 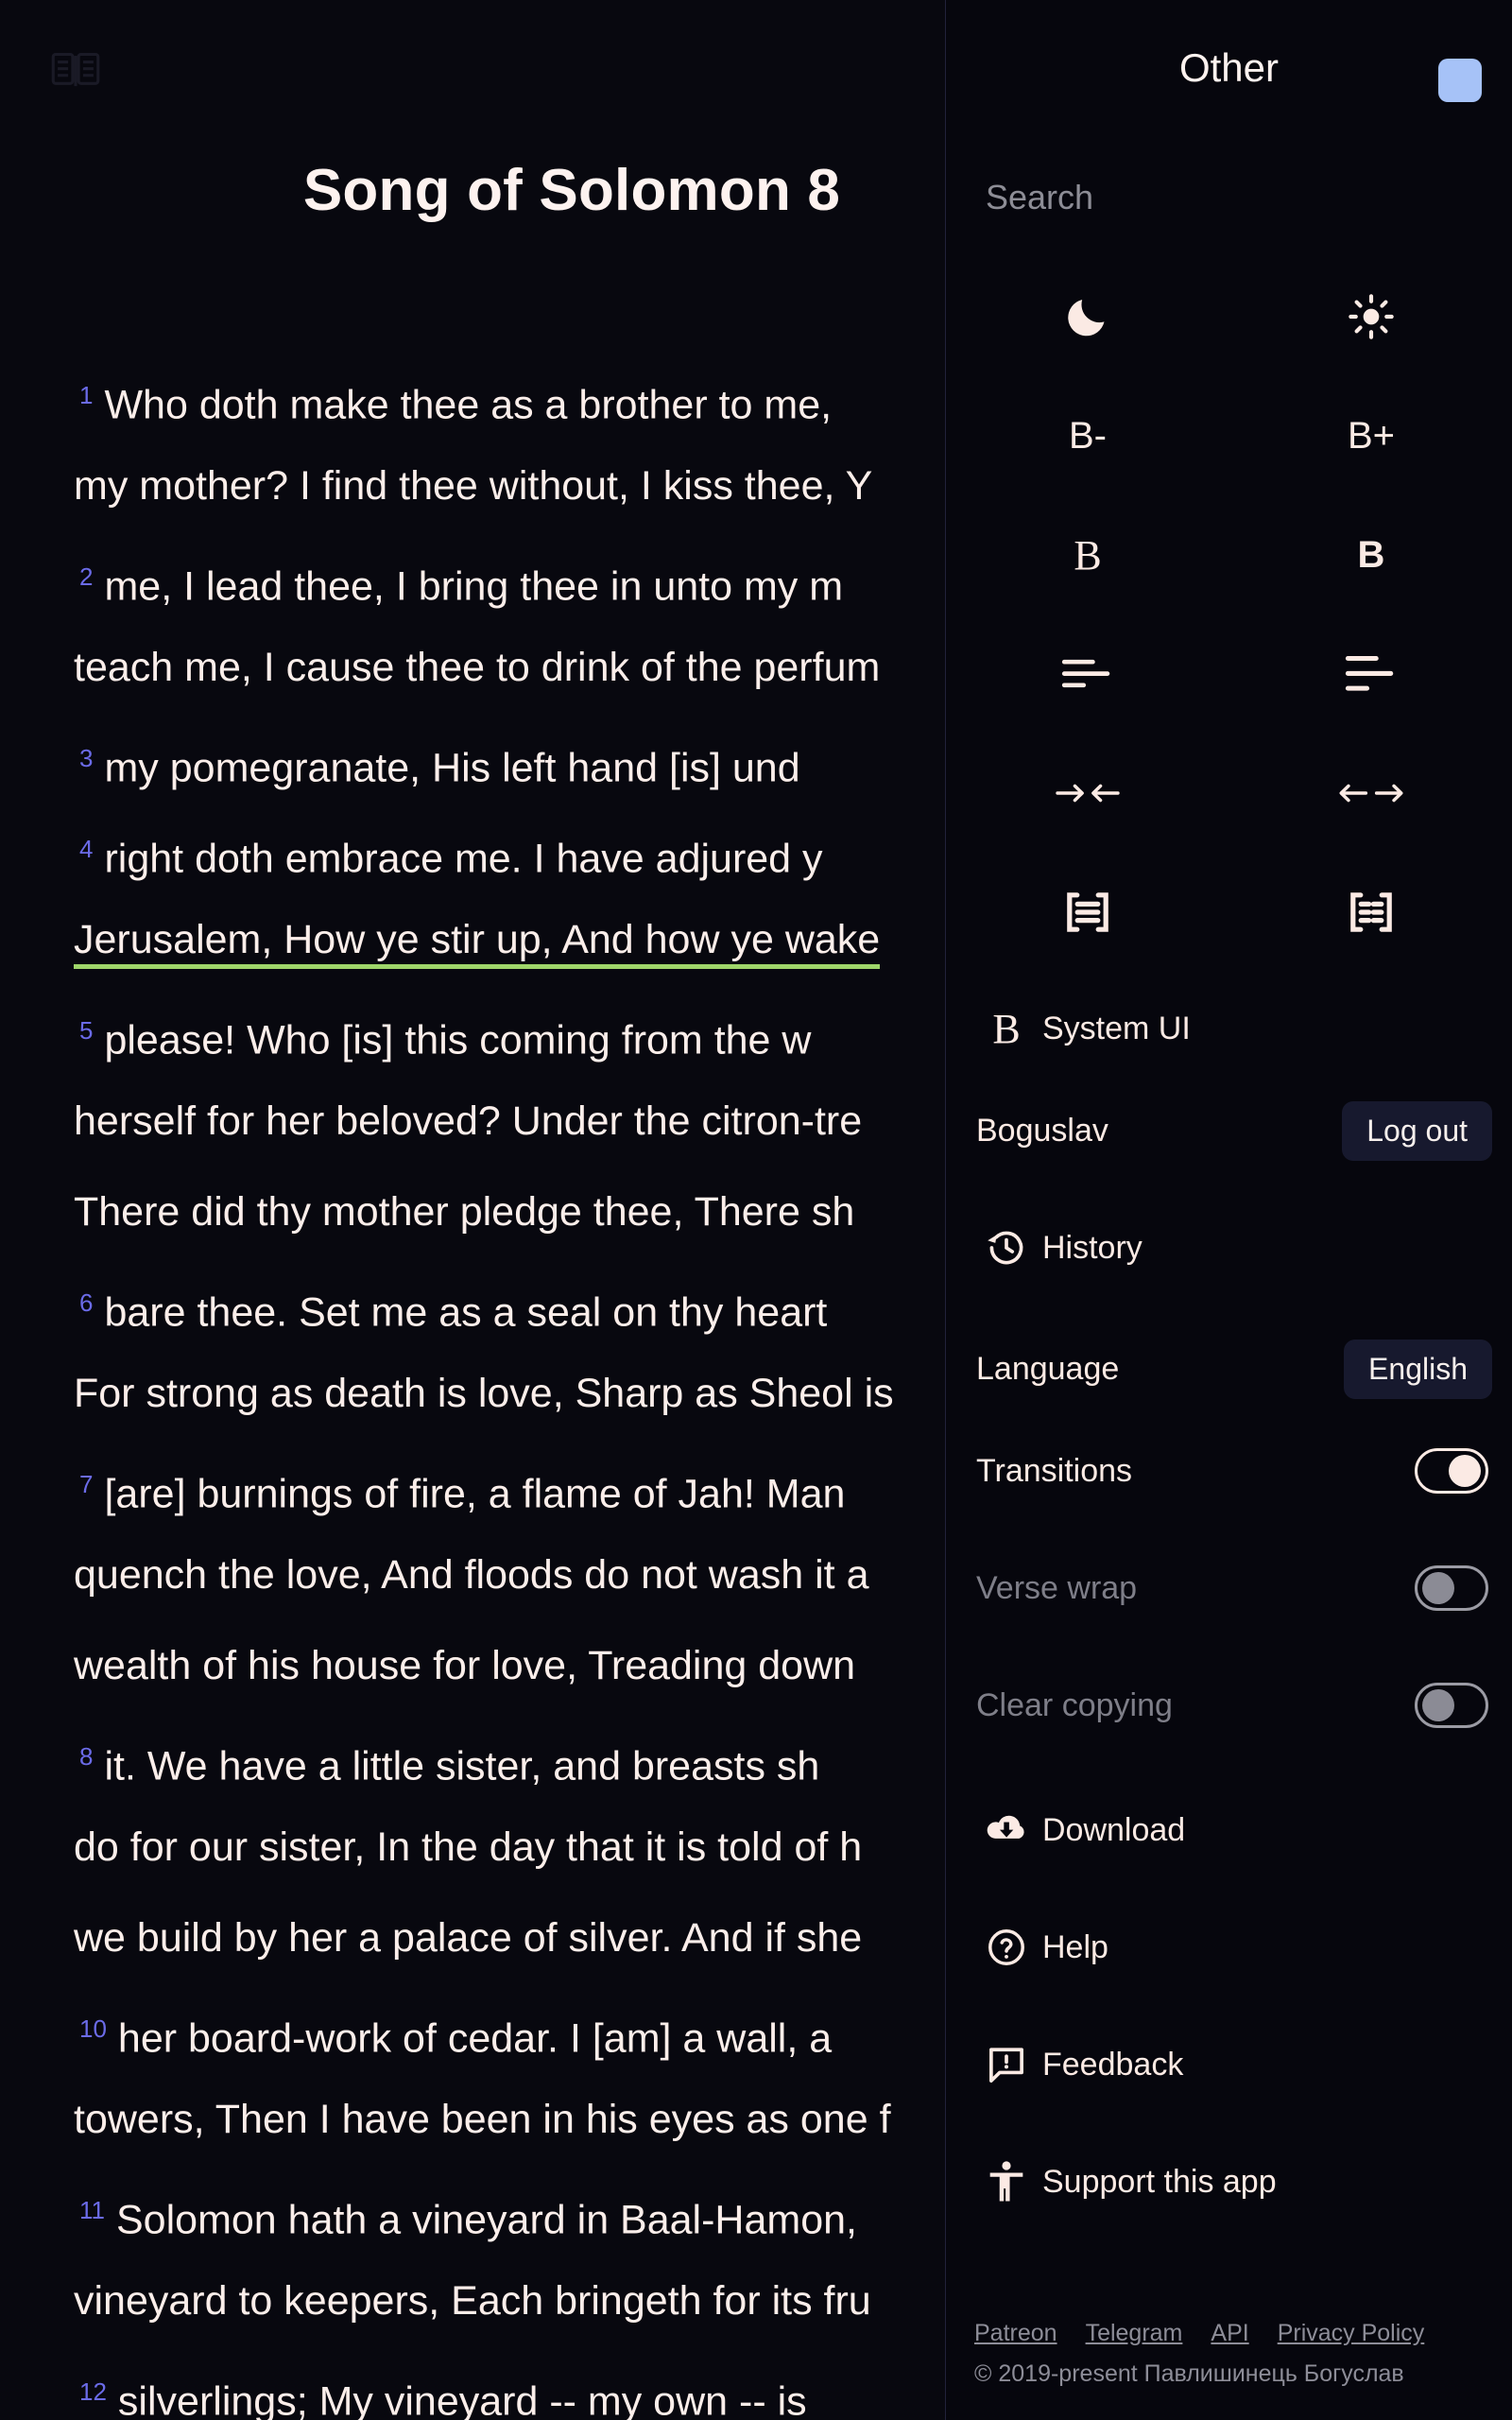 What do you see at coordinates (1370, 316) in the screenshot?
I see `sun-icon` at bounding box center [1370, 316].